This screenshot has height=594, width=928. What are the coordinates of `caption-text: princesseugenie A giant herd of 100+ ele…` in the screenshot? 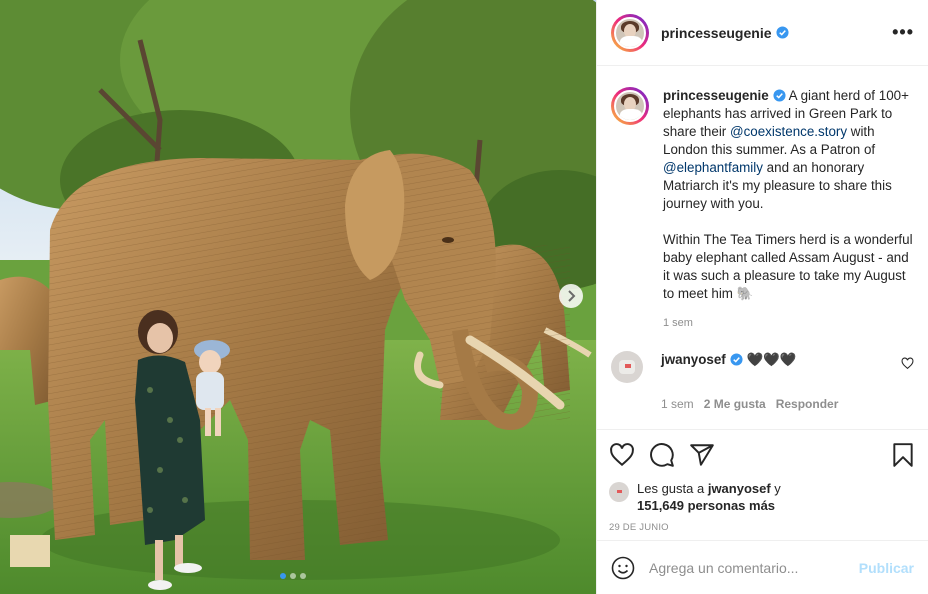 It's located at (788, 195).